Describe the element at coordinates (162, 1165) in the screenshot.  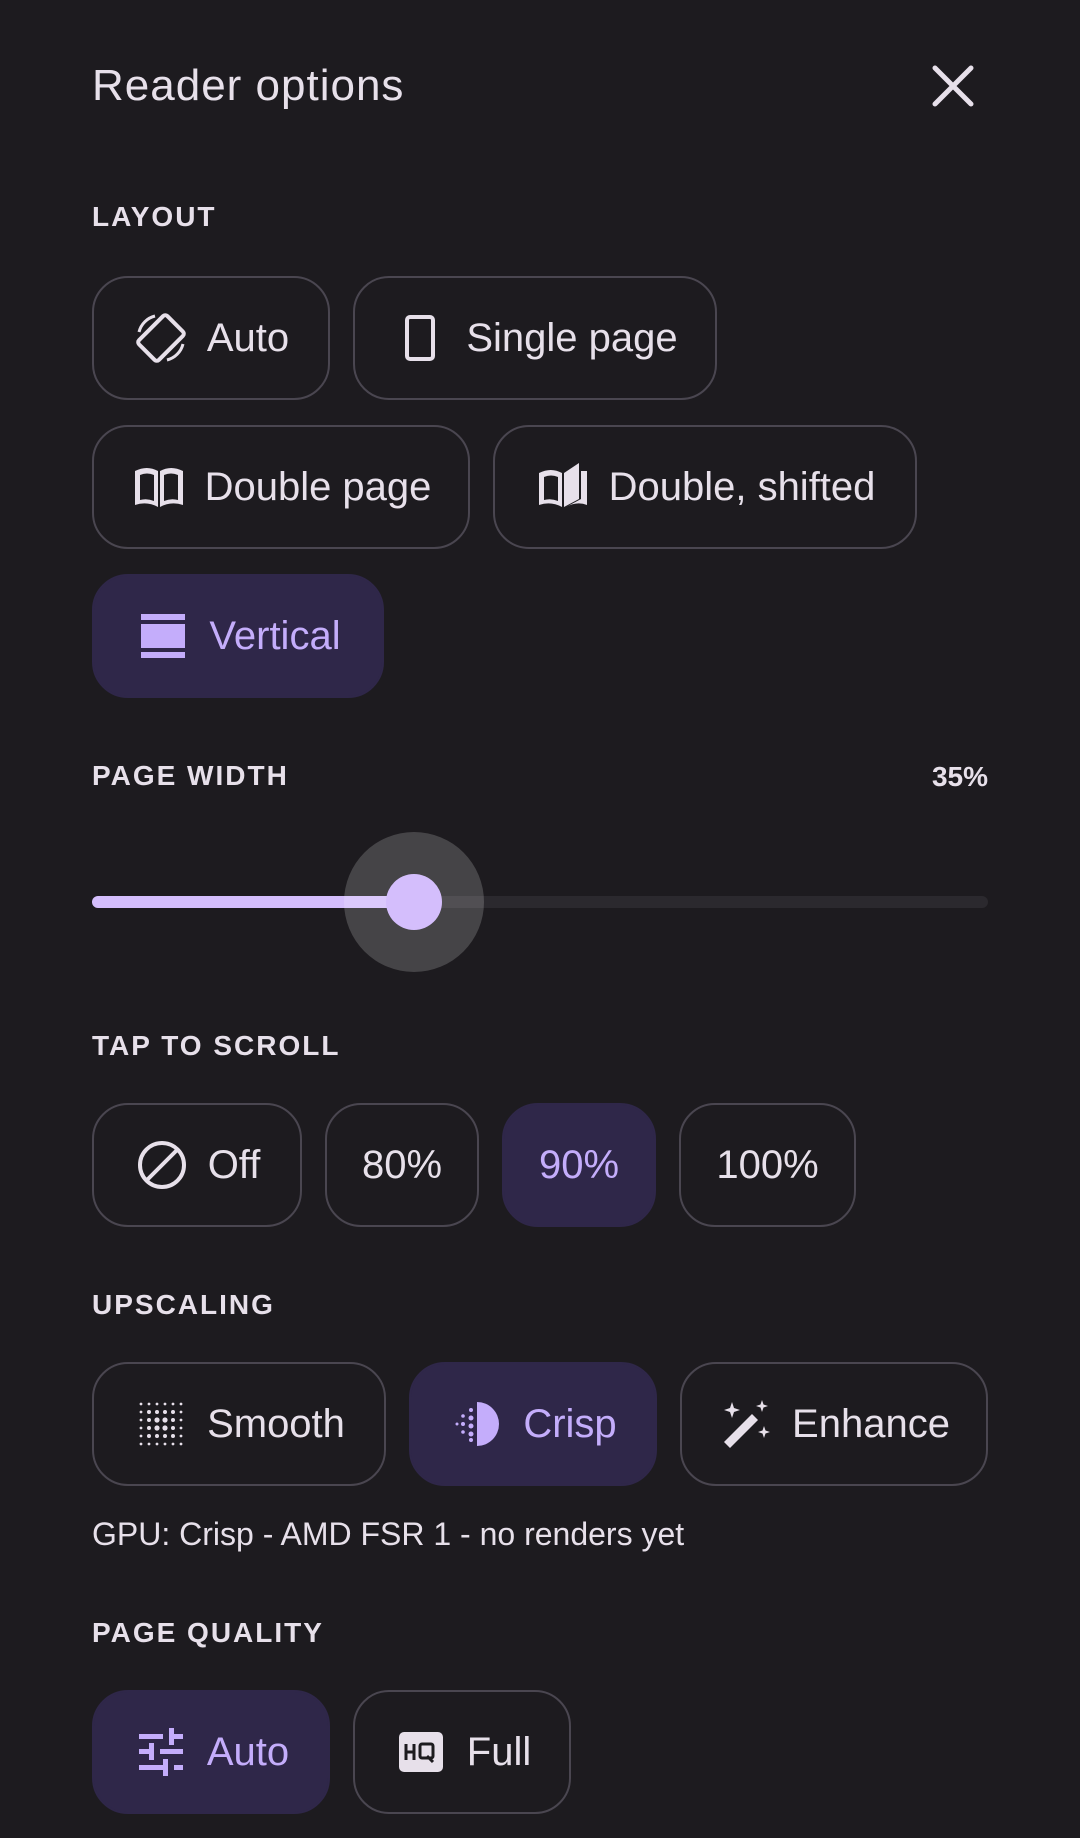
I see `block-icon` at that location.